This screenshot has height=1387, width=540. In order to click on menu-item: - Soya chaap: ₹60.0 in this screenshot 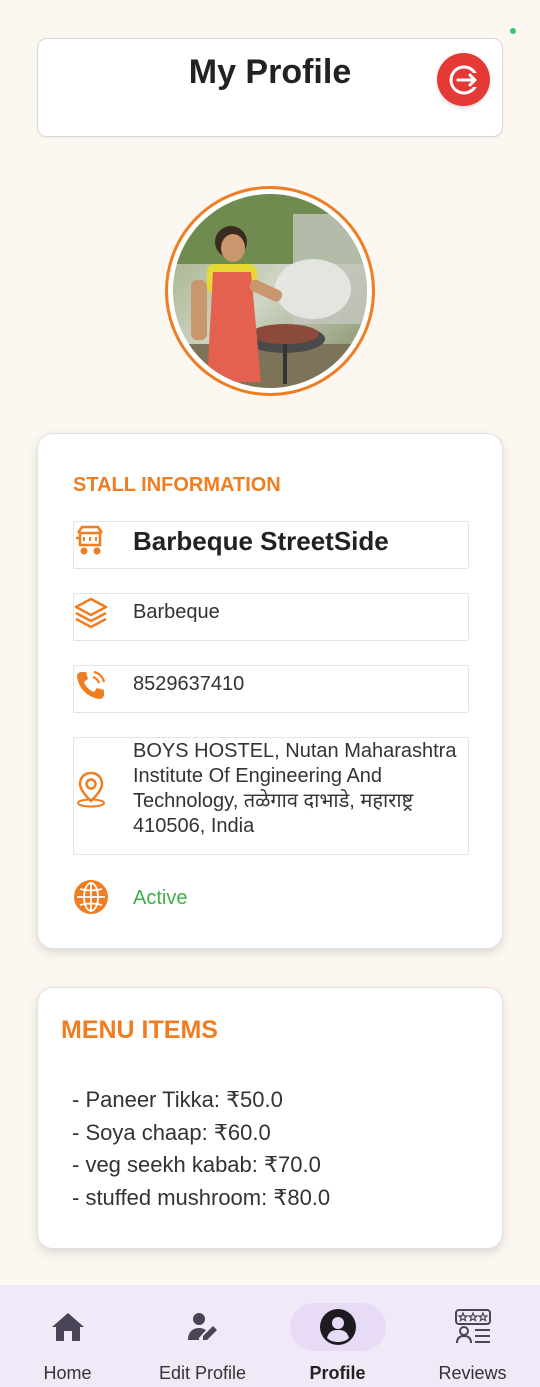, I will do `click(171, 1132)`.